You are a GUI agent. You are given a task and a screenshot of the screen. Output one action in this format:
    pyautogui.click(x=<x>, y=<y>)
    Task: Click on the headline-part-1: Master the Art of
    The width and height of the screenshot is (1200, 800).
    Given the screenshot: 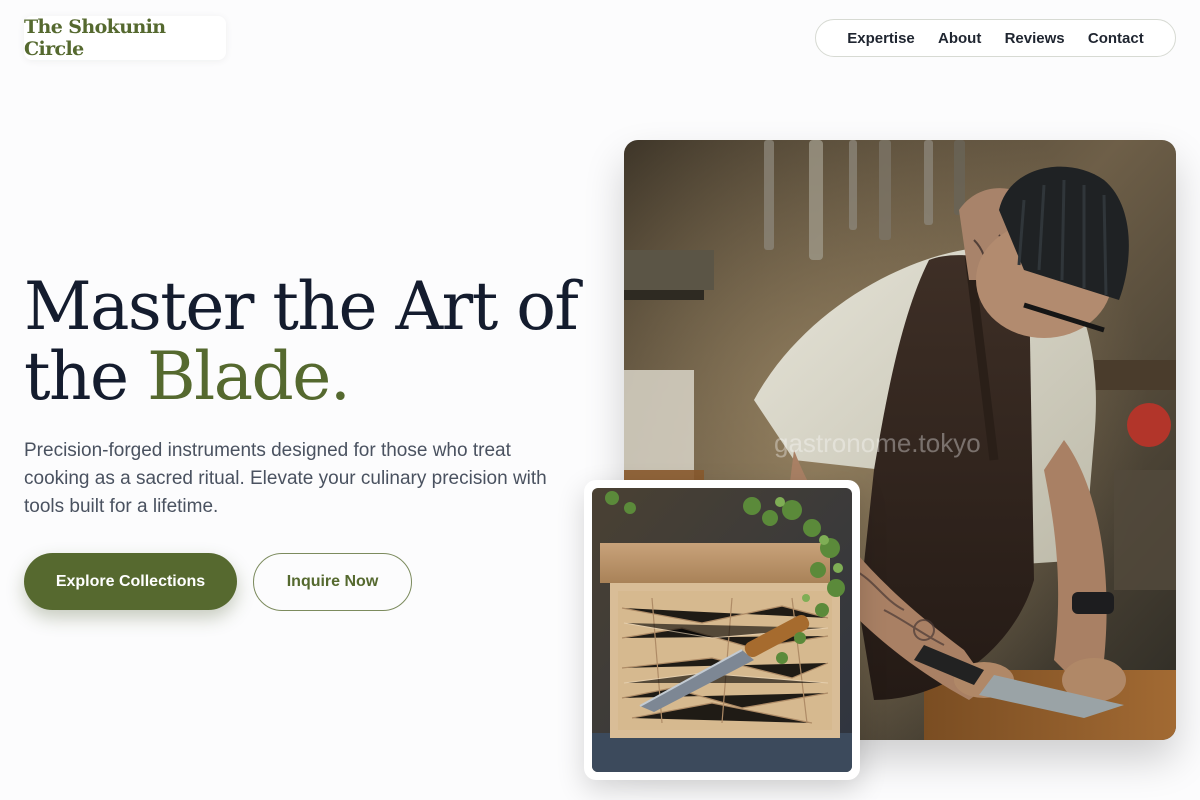 What is the action you would take?
    pyautogui.click(x=301, y=306)
    